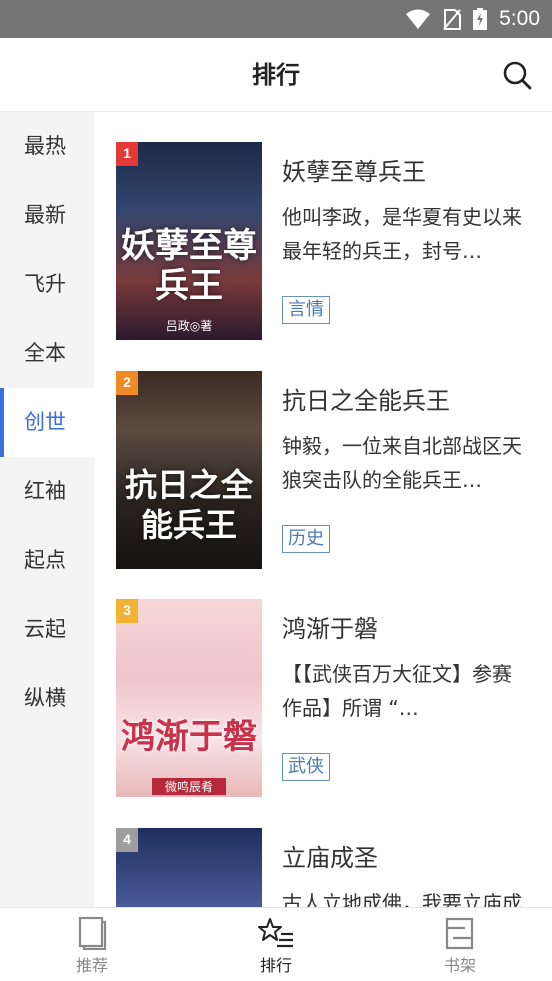 This screenshot has height=981, width=552. What do you see at coordinates (330, 858) in the screenshot?
I see `book-title: 立庙成圣` at bounding box center [330, 858].